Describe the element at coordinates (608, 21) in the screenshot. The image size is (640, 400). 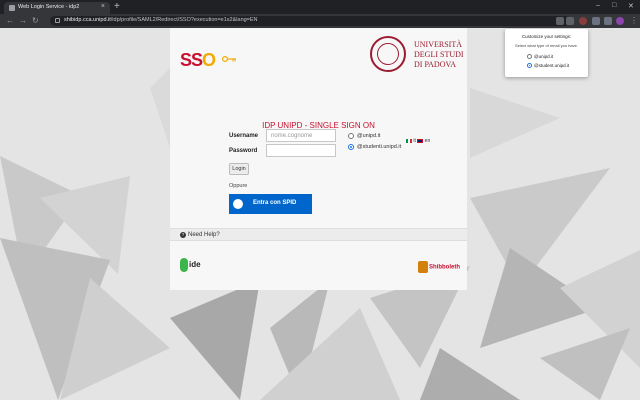
I see `pin-icon` at that location.